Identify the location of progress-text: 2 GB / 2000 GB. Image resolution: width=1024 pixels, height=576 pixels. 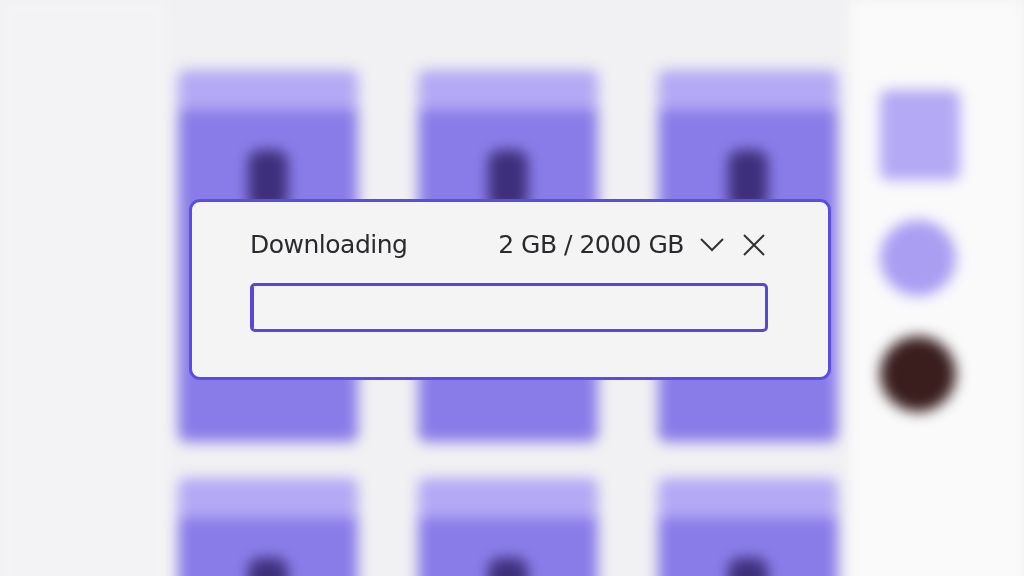
(591, 244).